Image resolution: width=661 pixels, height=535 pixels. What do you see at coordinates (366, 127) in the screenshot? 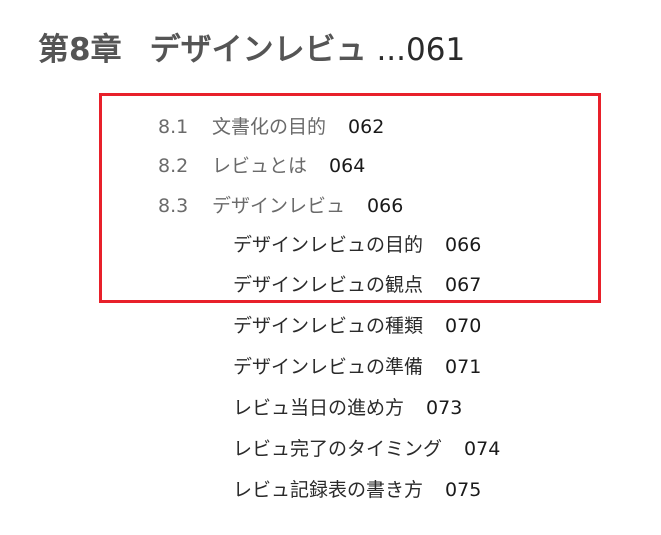
I see `section-page: 062` at bounding box center [366, 127].